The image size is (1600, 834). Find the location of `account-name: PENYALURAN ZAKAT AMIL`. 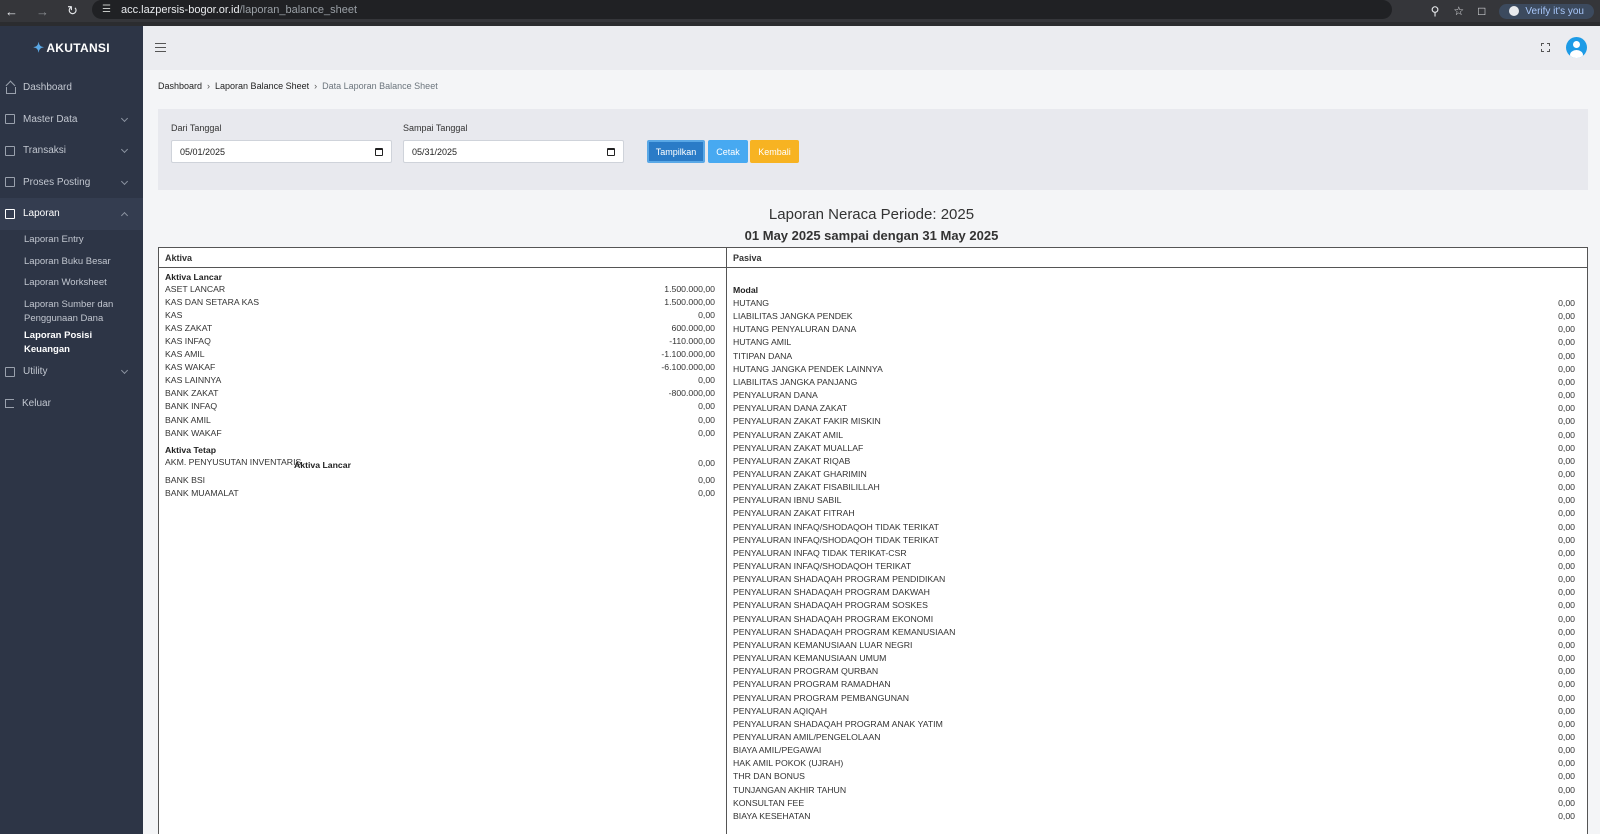

account-name: PENYALURAN ZAKAT AMIL is located at coordinates (788, 434).